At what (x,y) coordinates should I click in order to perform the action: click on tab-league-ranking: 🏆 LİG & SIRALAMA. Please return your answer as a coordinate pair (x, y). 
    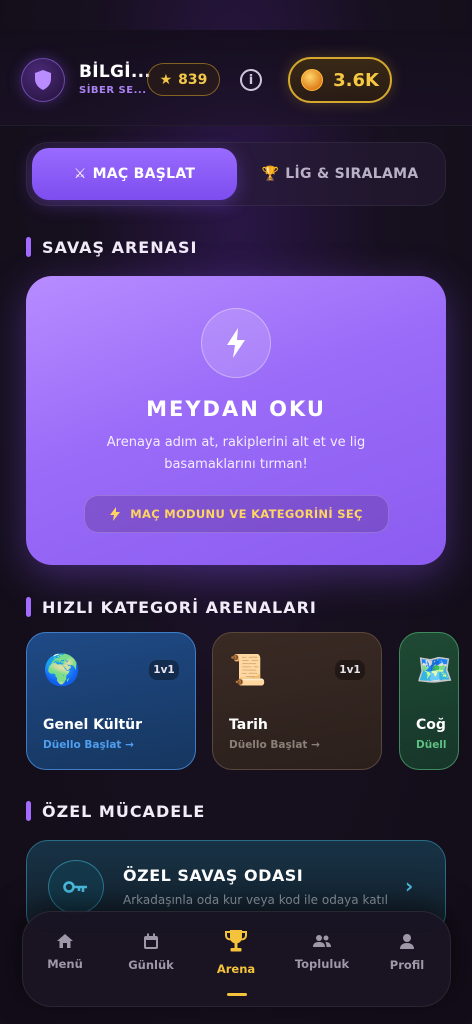
    Looking at the image, I should click on (340, 174).